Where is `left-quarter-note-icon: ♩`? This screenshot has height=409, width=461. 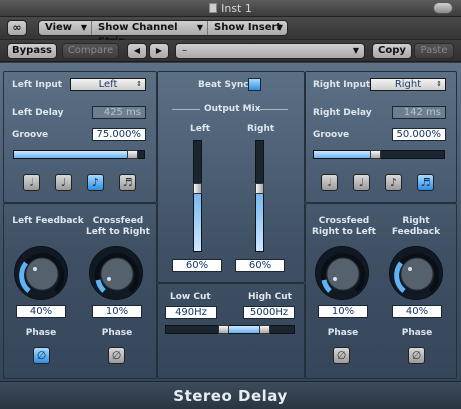 left-quarter-note-icon: ♩ is located at coordinates (63, 182).